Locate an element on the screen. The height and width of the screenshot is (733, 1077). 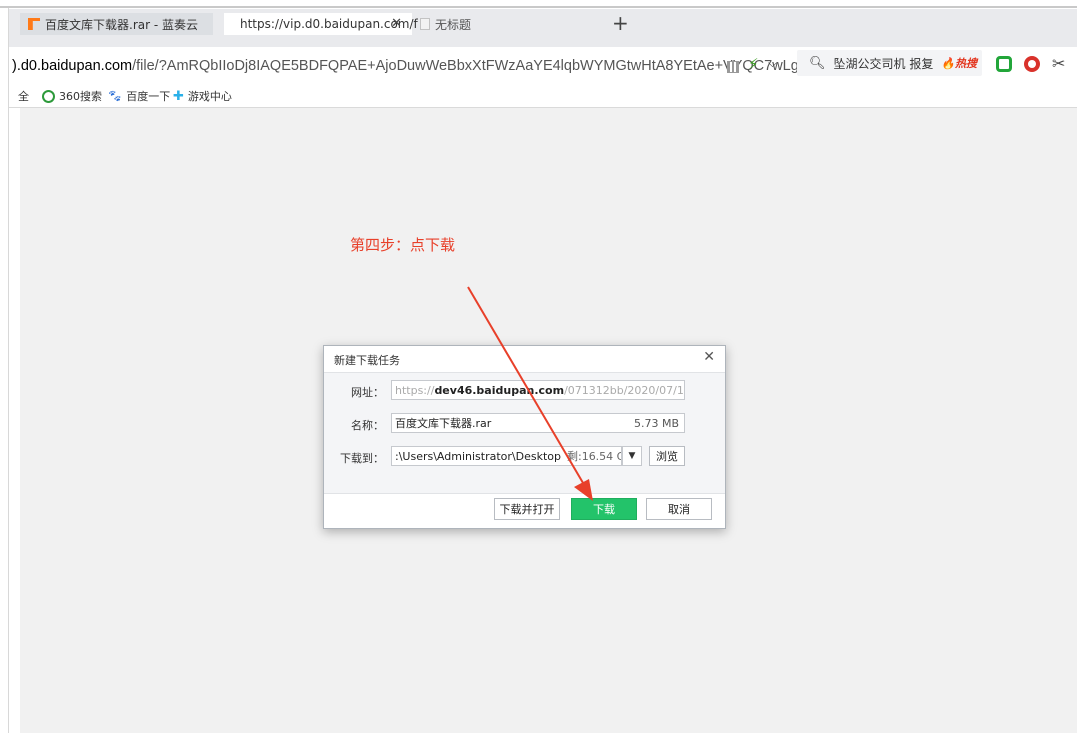
save-path-value: :\Users\Administrator\Desktop is located at coordinates (478, 456).